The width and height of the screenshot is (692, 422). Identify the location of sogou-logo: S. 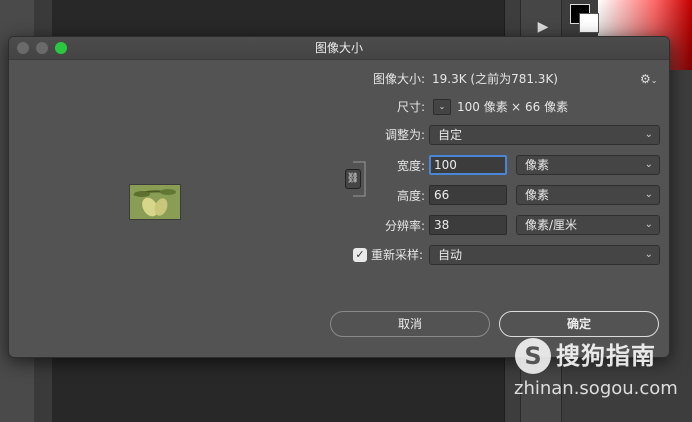
(533, 356).